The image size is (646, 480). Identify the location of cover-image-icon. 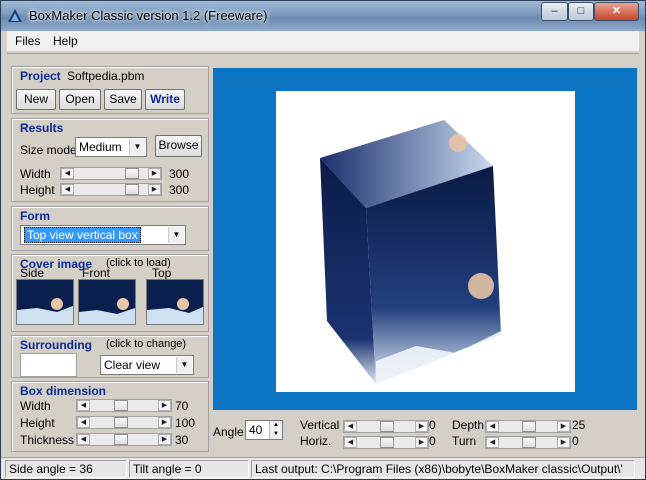
(45, 302).